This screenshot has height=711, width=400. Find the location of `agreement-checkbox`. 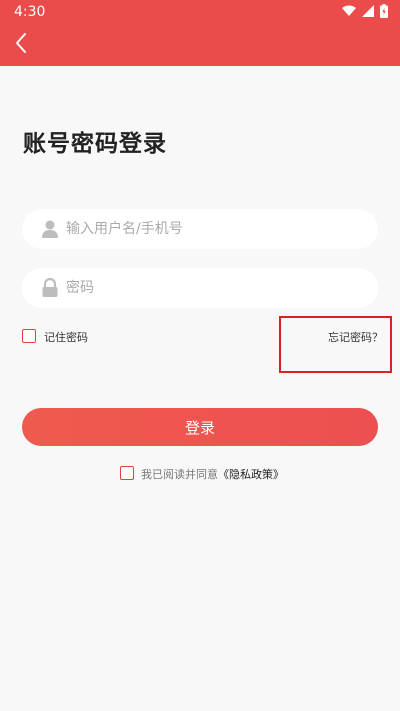

agreement-checkbox is located at coordinates (127, 473).